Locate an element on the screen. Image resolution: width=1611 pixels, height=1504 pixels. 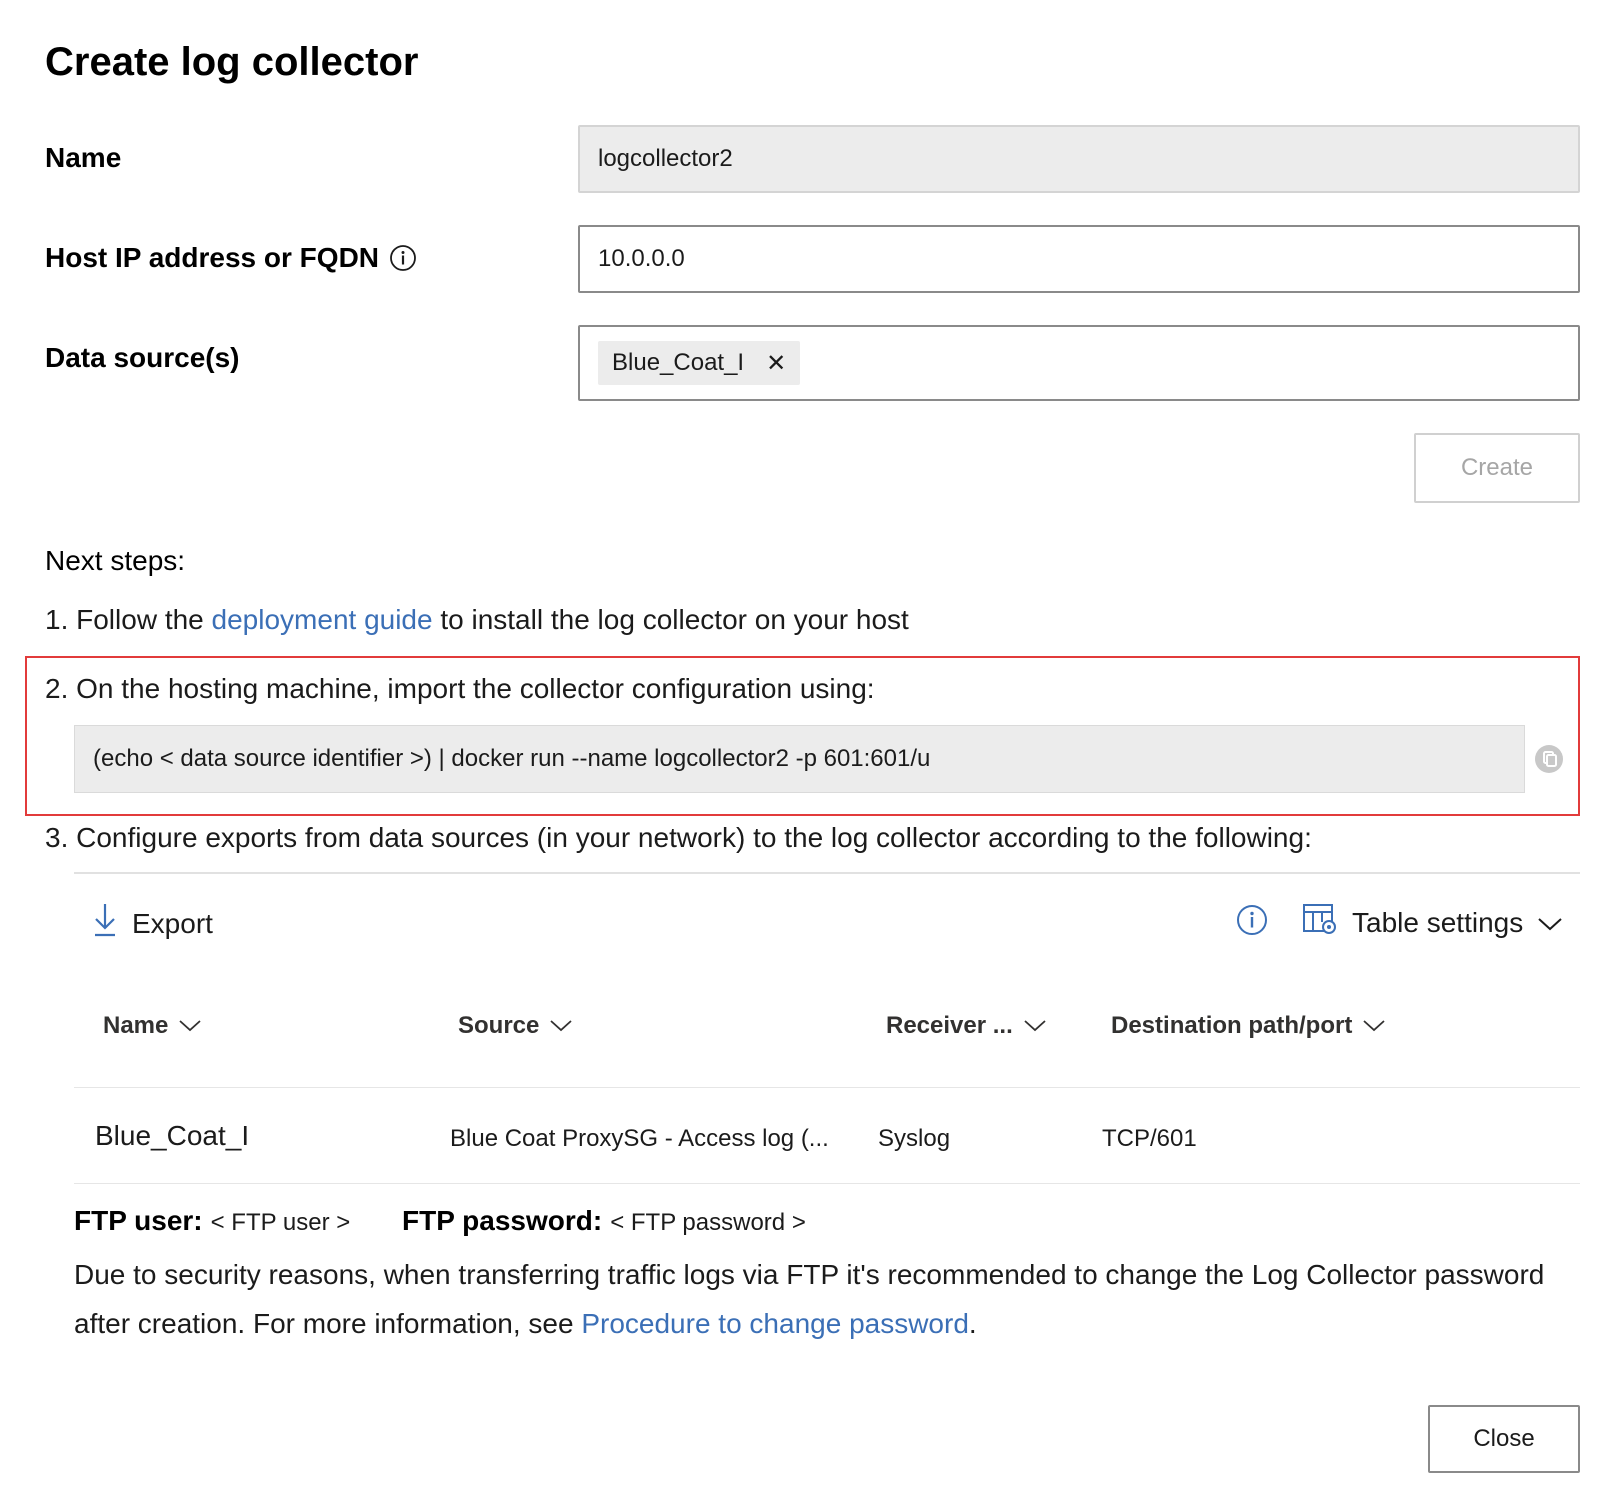
data-sources-label: Data source(s) is located at coordinates (142, 358).